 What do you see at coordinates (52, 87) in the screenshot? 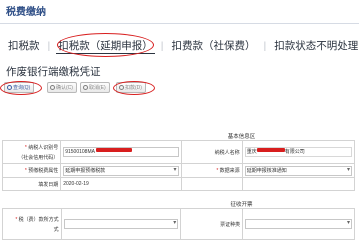
I see `check-icon` at bounding box center [52, 87].